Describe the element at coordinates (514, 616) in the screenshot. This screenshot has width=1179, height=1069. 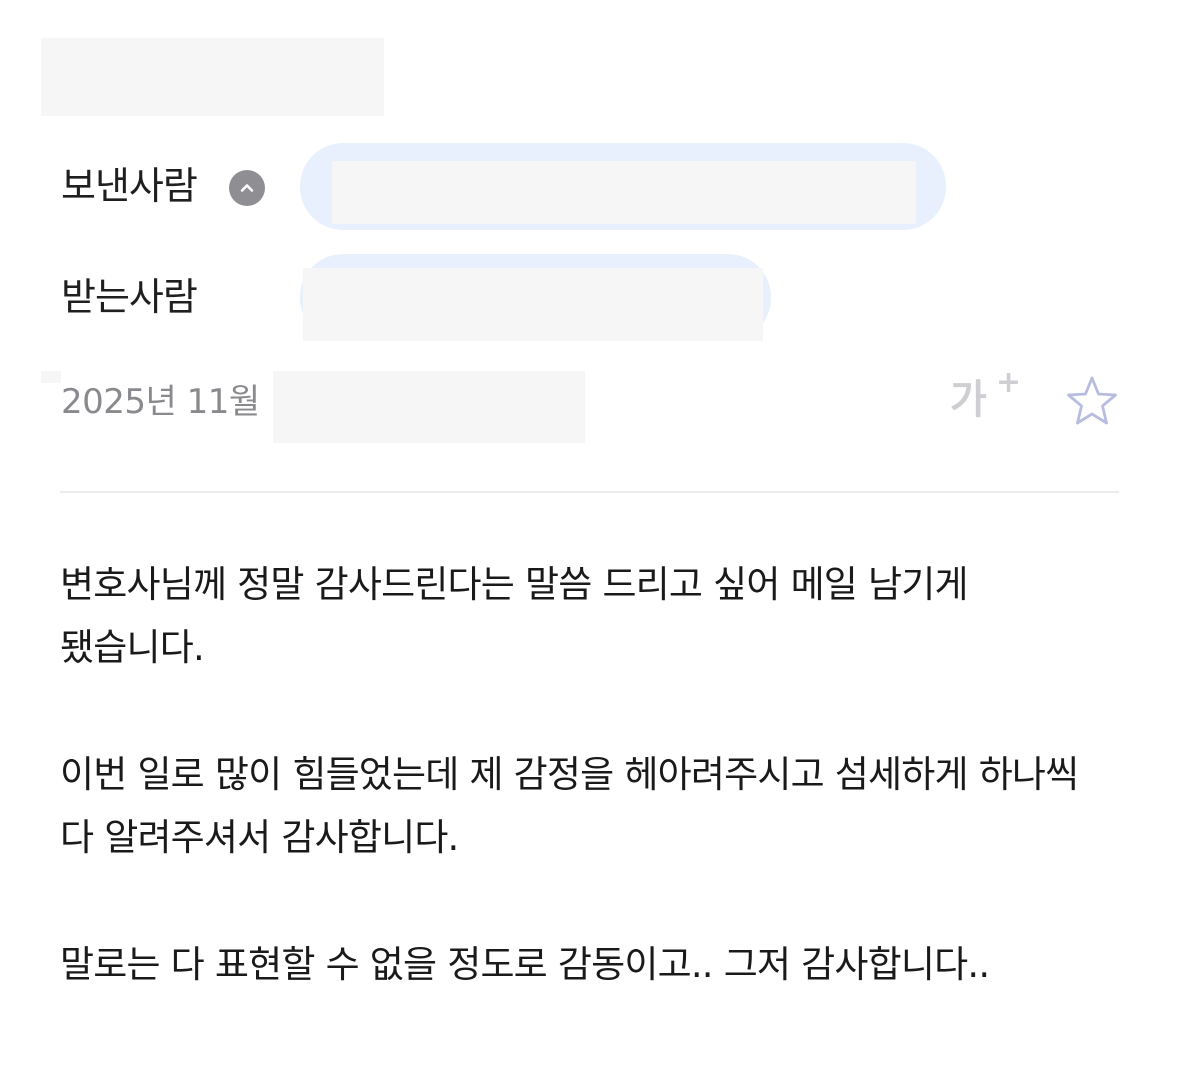
I see `body-paragraph: 변호사님께 정말 감사드린다는 말씀 드리고 싶어 메일 남기게 됐습니다.` at that location.